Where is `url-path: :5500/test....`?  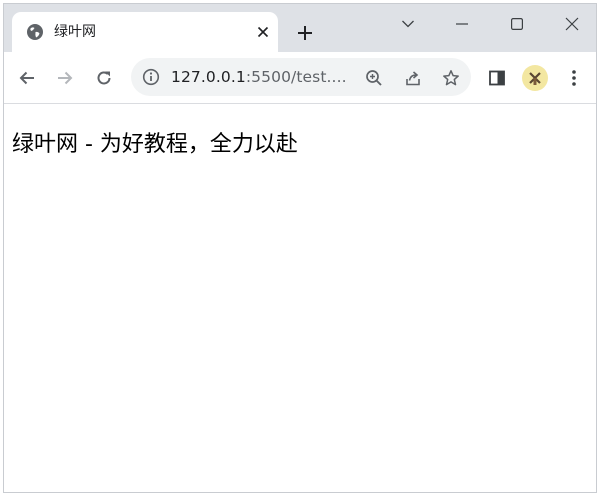
url-path: :5500/test.... is located at coordinates (296, 77).